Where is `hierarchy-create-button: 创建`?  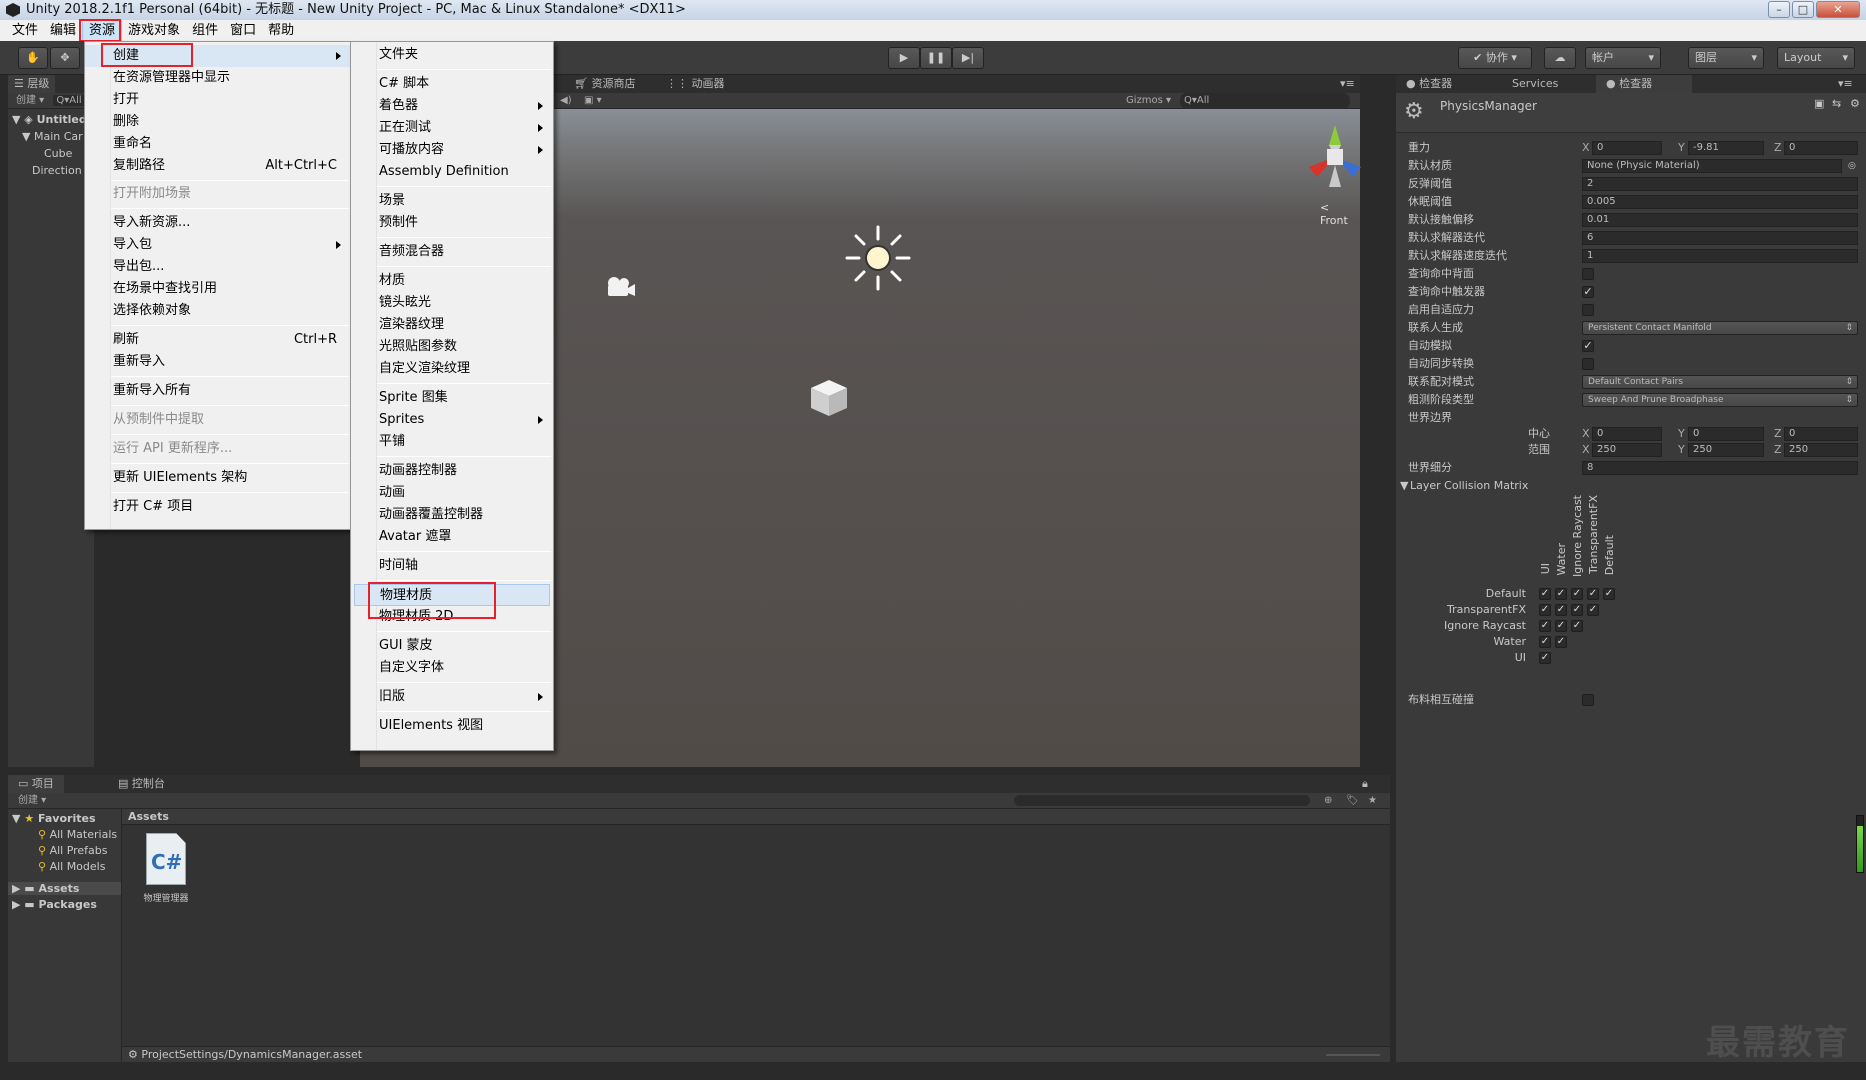
hierarchy-create-button: 创建 is located at coordinates (26, 100).